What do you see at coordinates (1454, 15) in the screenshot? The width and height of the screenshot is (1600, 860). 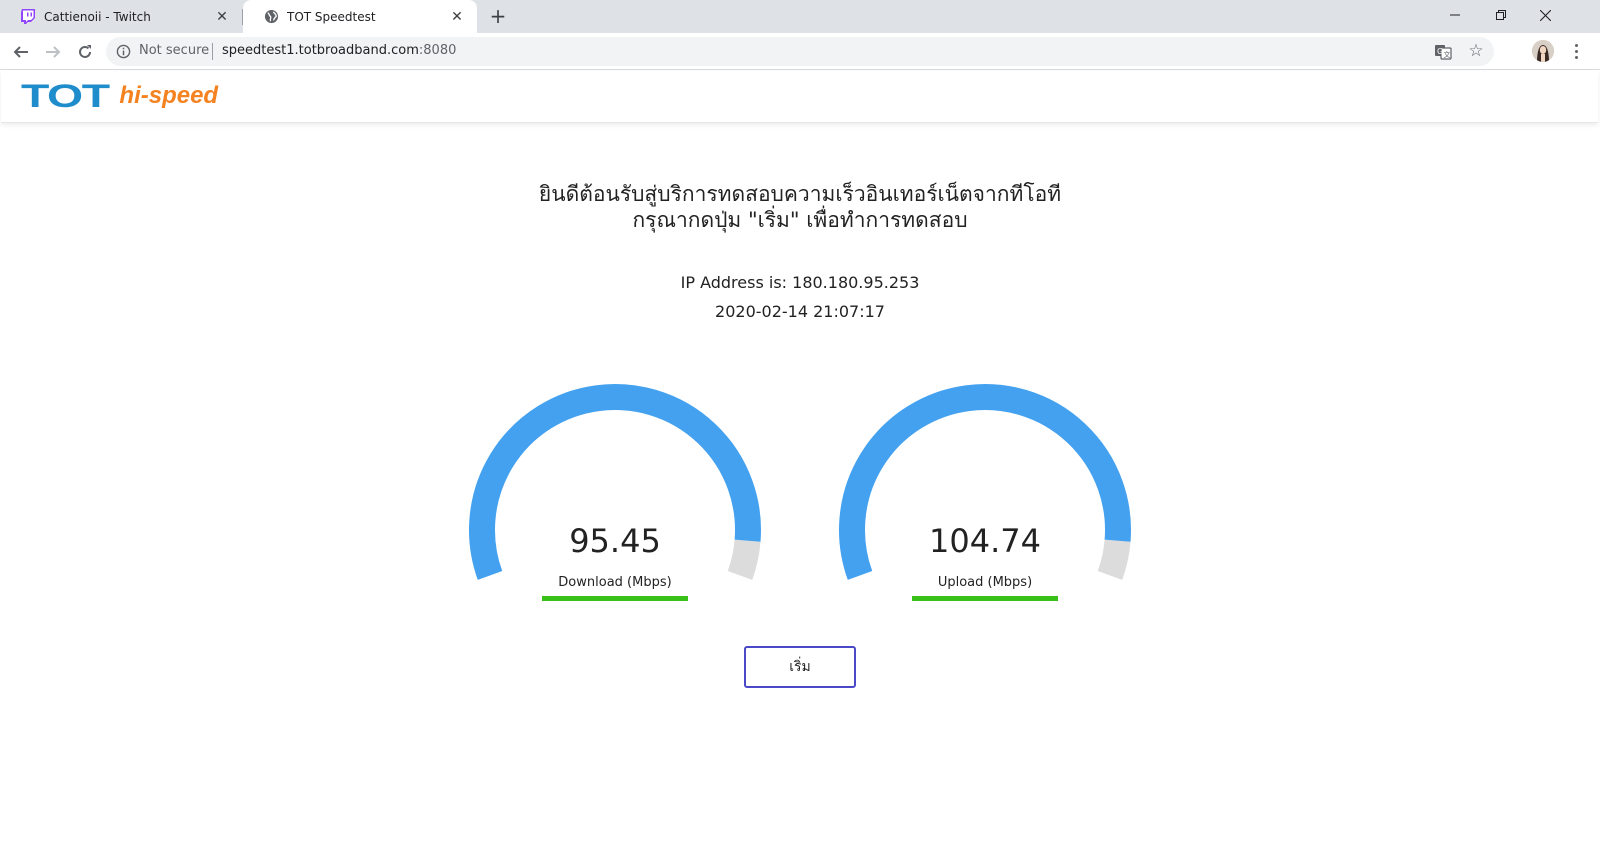 I see `minimize-icon` at bounding box center [1454, 15].